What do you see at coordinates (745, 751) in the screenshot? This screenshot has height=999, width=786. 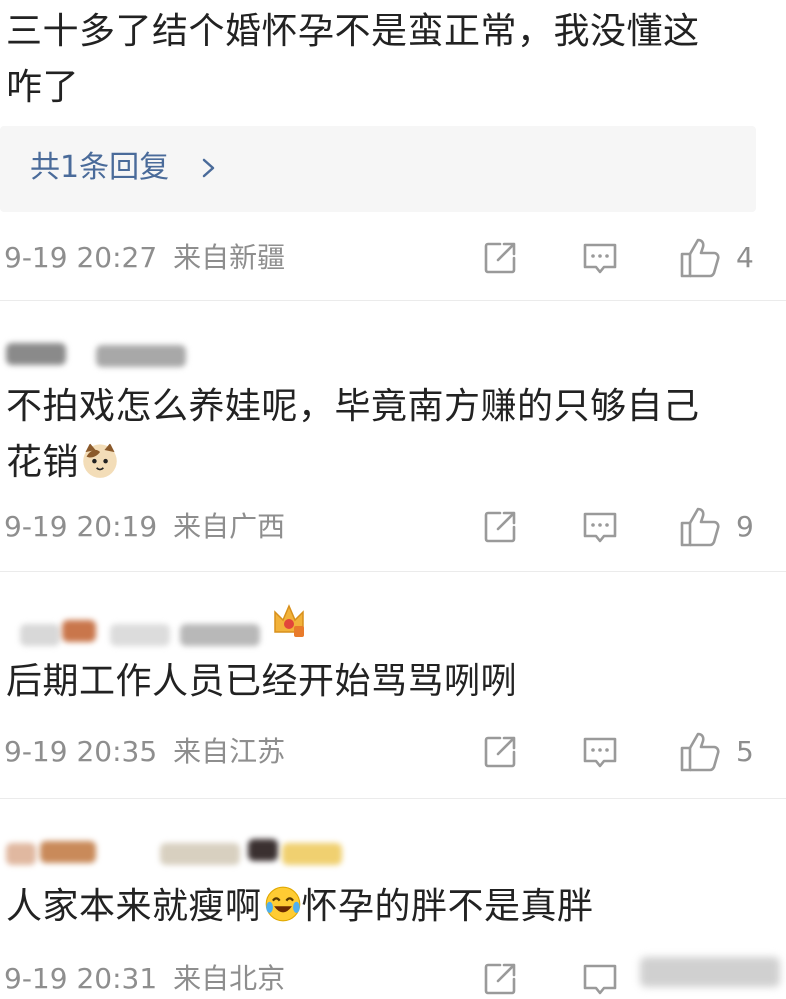 I see `like-count: 5` at bounding box center [745, 751].